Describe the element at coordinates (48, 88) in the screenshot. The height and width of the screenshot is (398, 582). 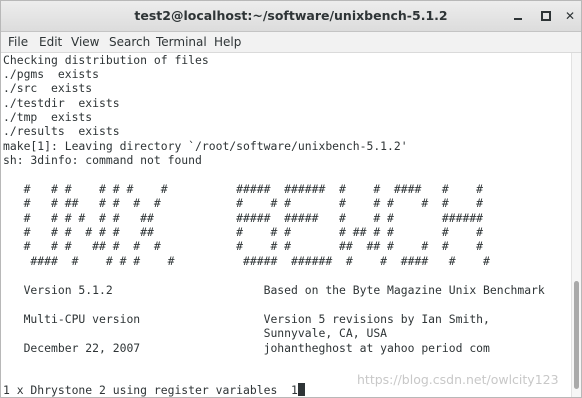
I see `terminal-line: ./src exists` at that location.